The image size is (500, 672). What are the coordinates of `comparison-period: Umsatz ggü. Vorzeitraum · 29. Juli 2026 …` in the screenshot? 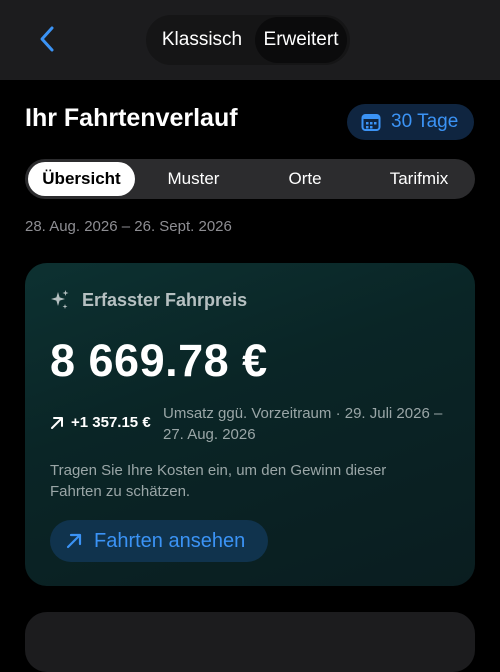 It's located at (303, 424).